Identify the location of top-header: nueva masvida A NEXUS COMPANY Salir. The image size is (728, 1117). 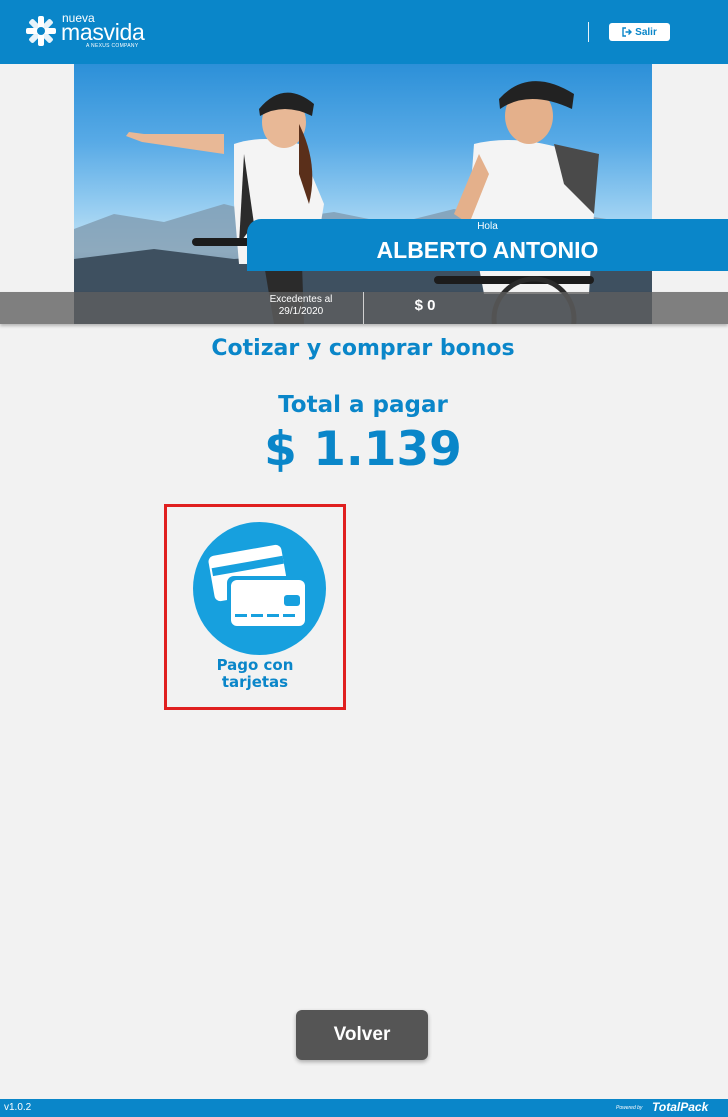
(364, 32).